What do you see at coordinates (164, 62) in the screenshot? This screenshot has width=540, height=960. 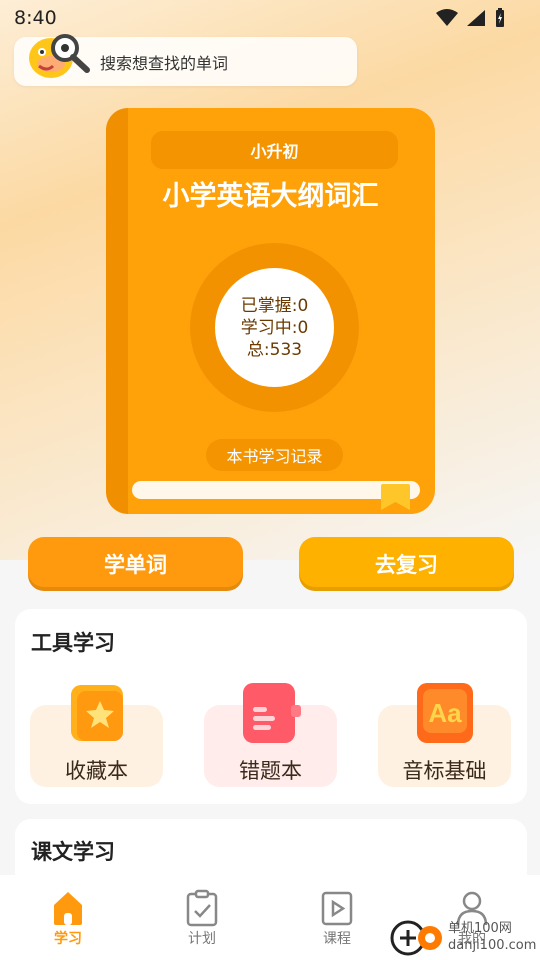 I see `search-placeholder: 搜索想查找的单词` at bounding box center [164, 62].